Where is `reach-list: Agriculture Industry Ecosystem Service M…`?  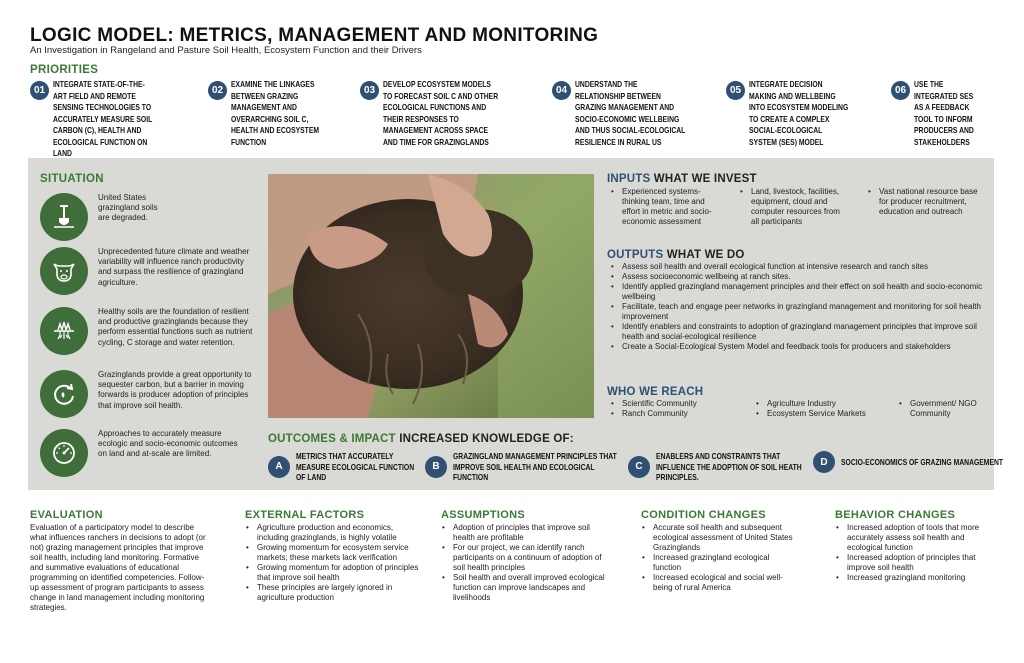
reach-list: Agriculture Industry Ecosystem Service M… is located at coordinates (825, 409).